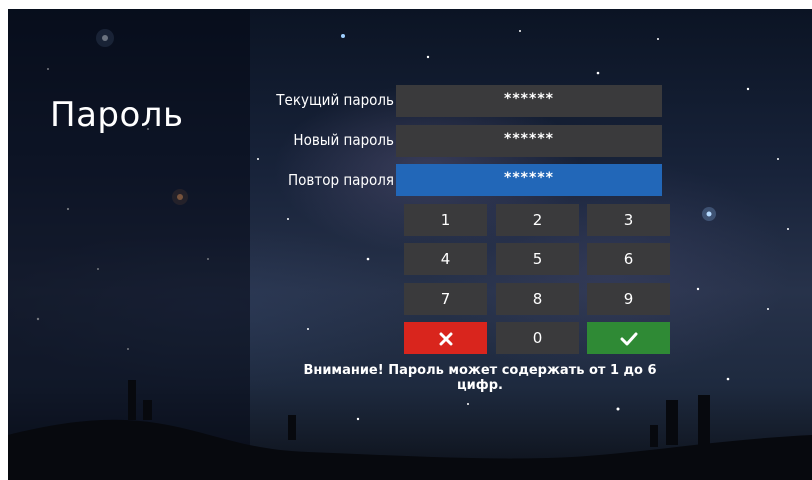 The width and height of the screenshot is (812, 480). What do you see at coordinates (628, 259) in the screenshot?
I see `key-6: 6` at bounding box center [628, 259].